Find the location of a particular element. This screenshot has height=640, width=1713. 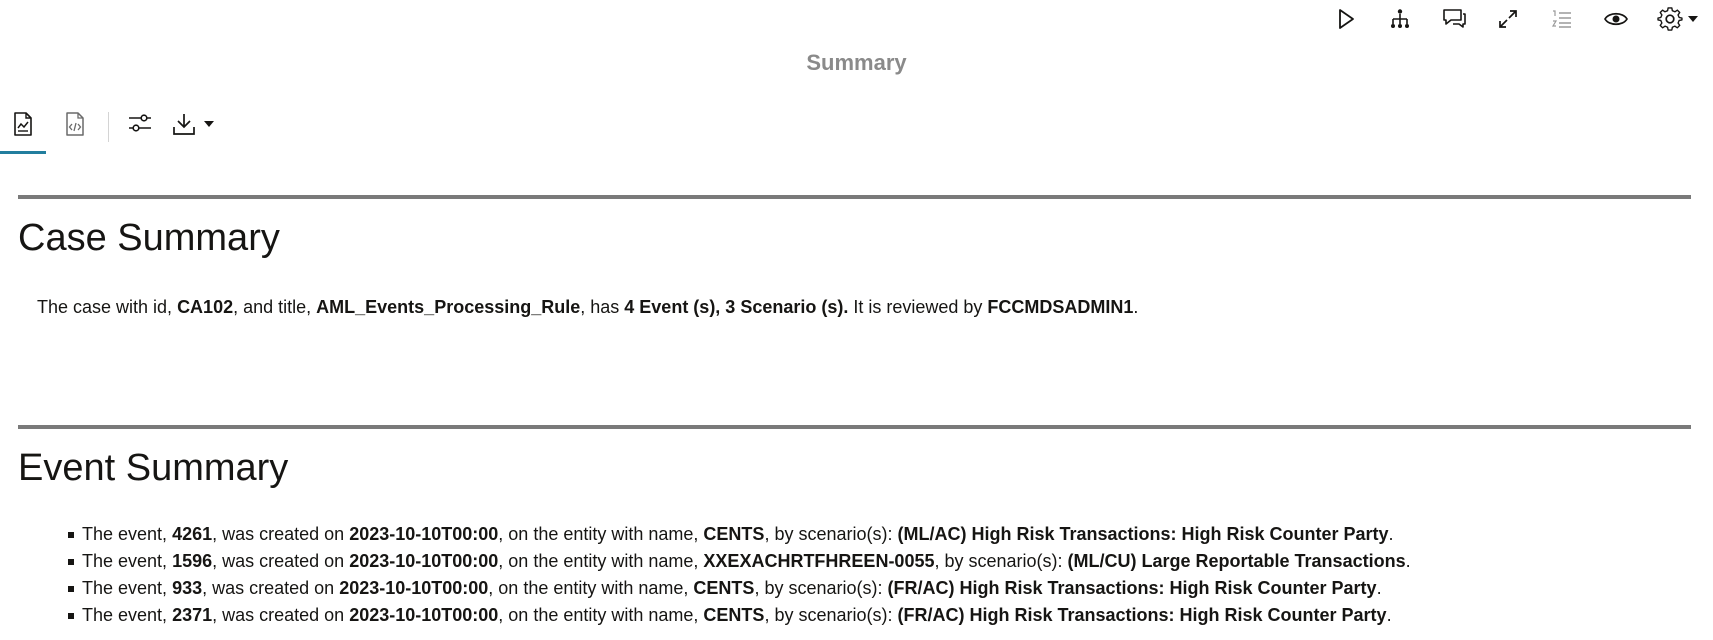

tab-code is located at coordinates (75, 129).